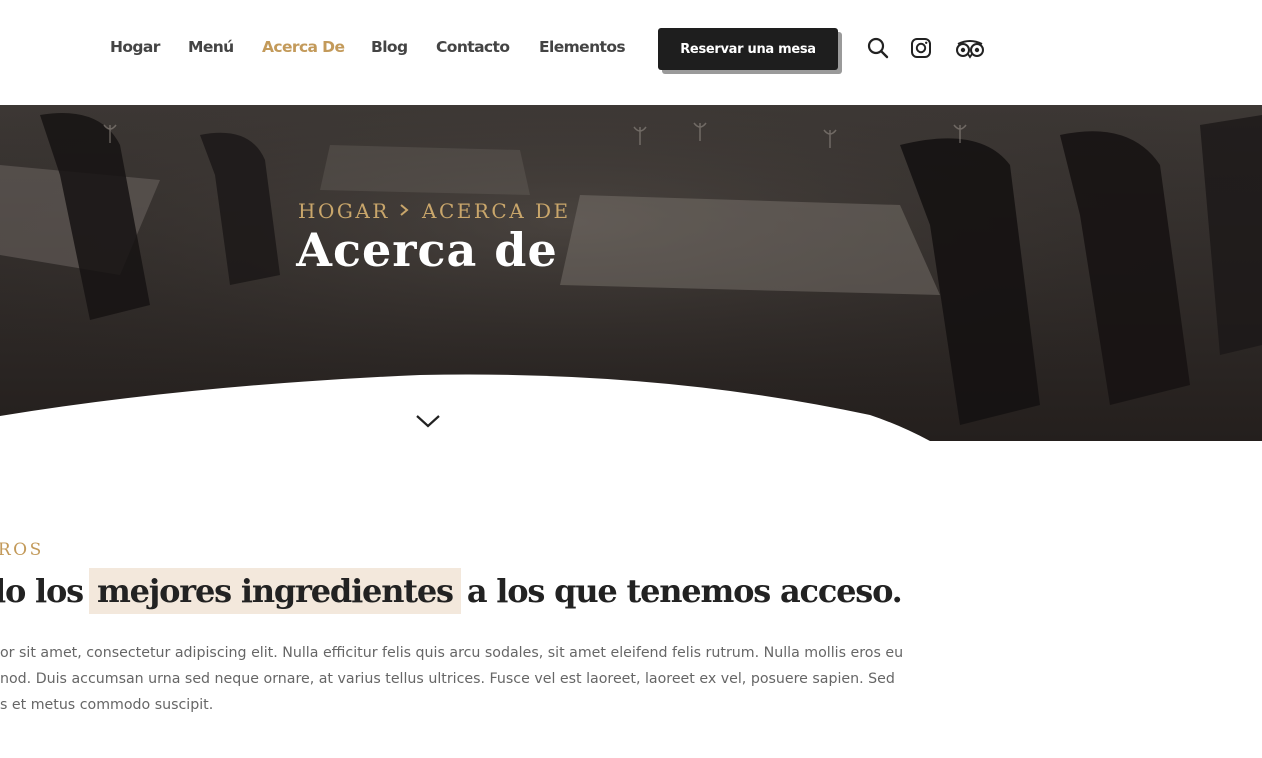 The height and width of the screenshot is (758, 1262). I want to click on instagram-icon, so click(921, 48).